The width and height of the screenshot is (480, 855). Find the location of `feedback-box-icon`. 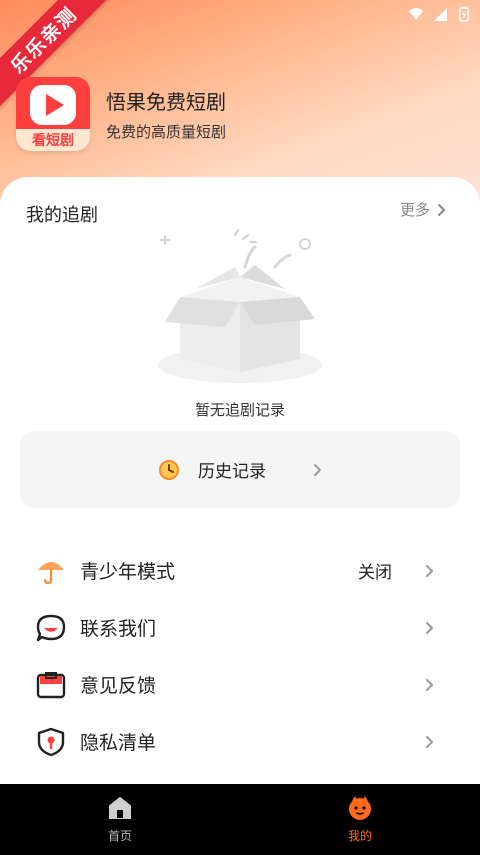

feedback-box-icon is located at coordinates (51, 684).